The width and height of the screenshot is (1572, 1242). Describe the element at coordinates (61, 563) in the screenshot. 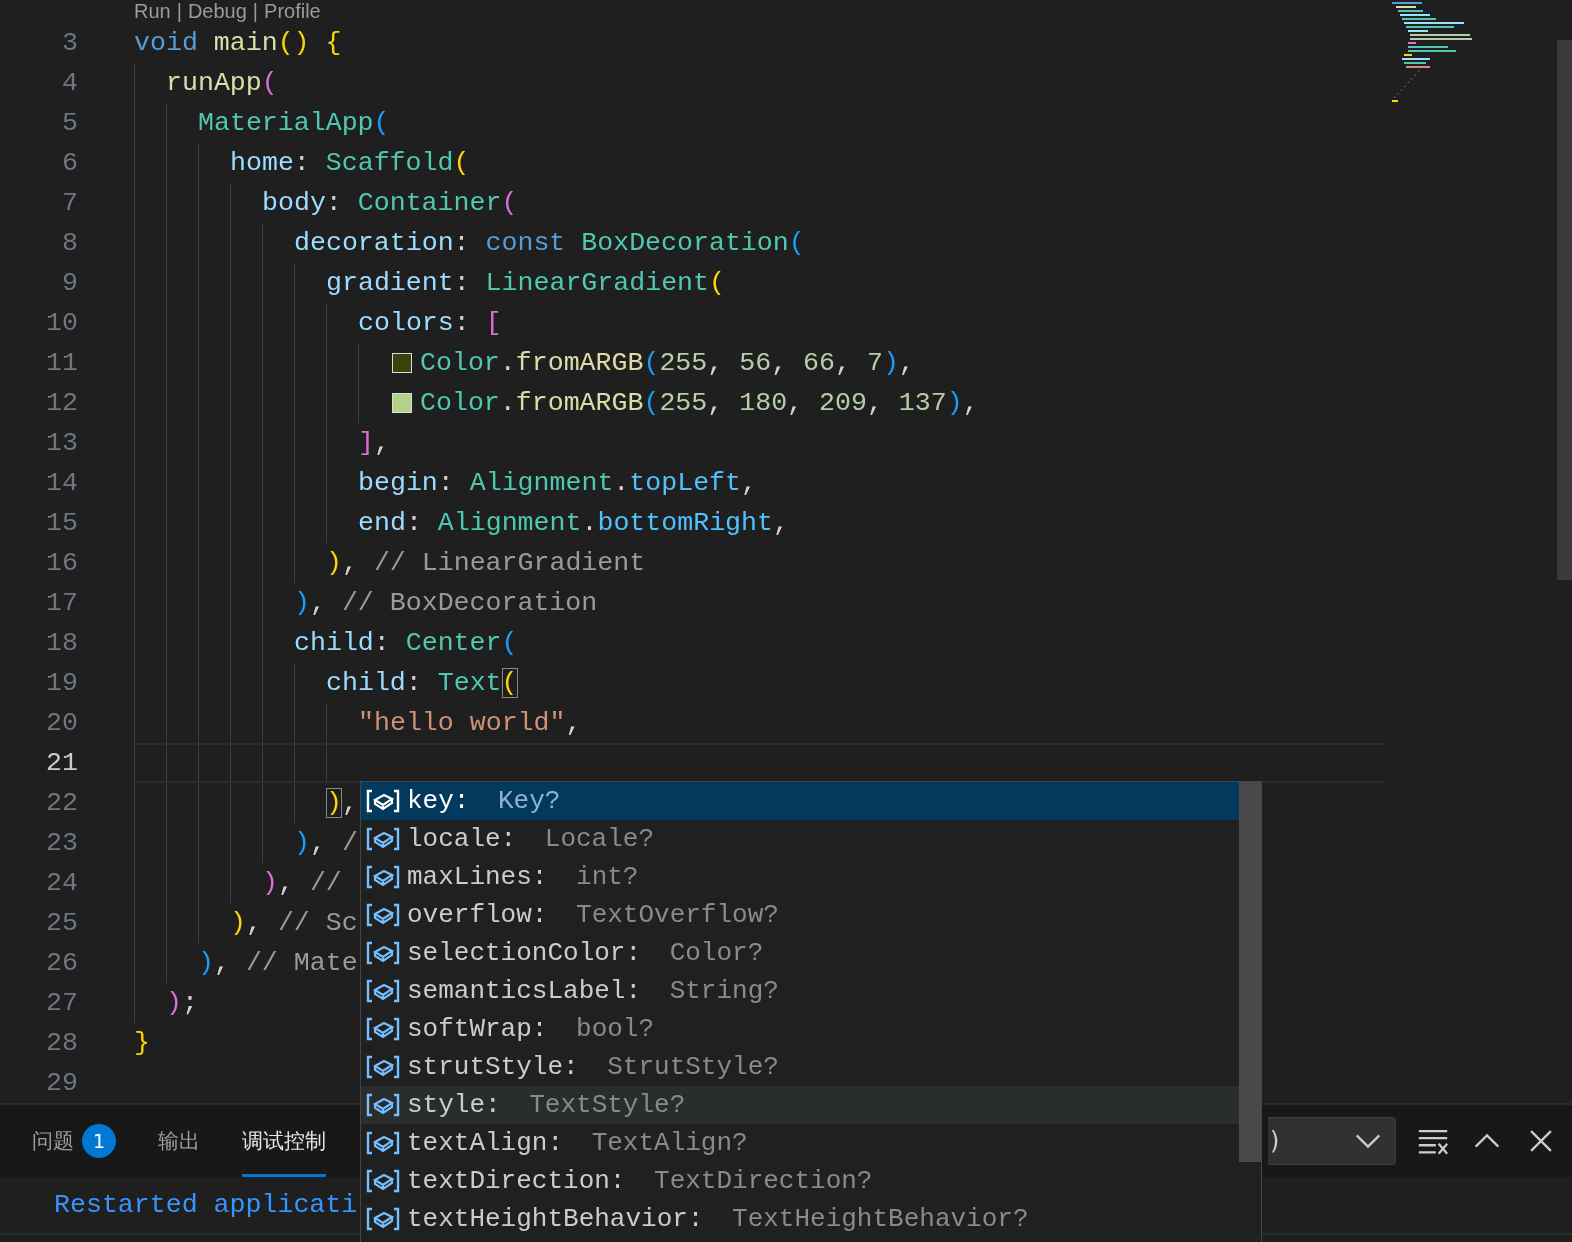

I see `line-number: 16` at that location.